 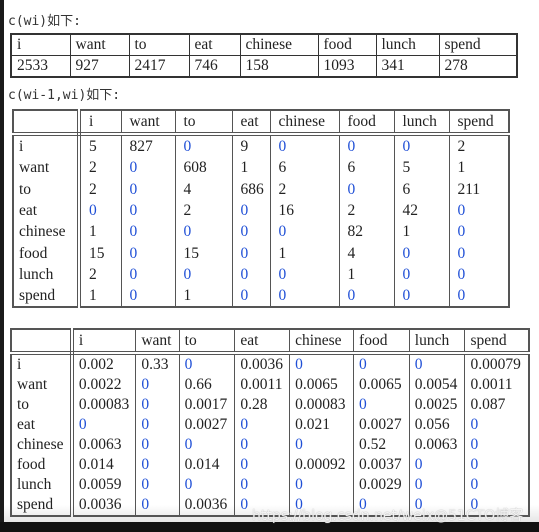 What do you see at coordinates (479, 189) in the screenshot?
I see `value-cell: 211` at bounding box center [479, 189].